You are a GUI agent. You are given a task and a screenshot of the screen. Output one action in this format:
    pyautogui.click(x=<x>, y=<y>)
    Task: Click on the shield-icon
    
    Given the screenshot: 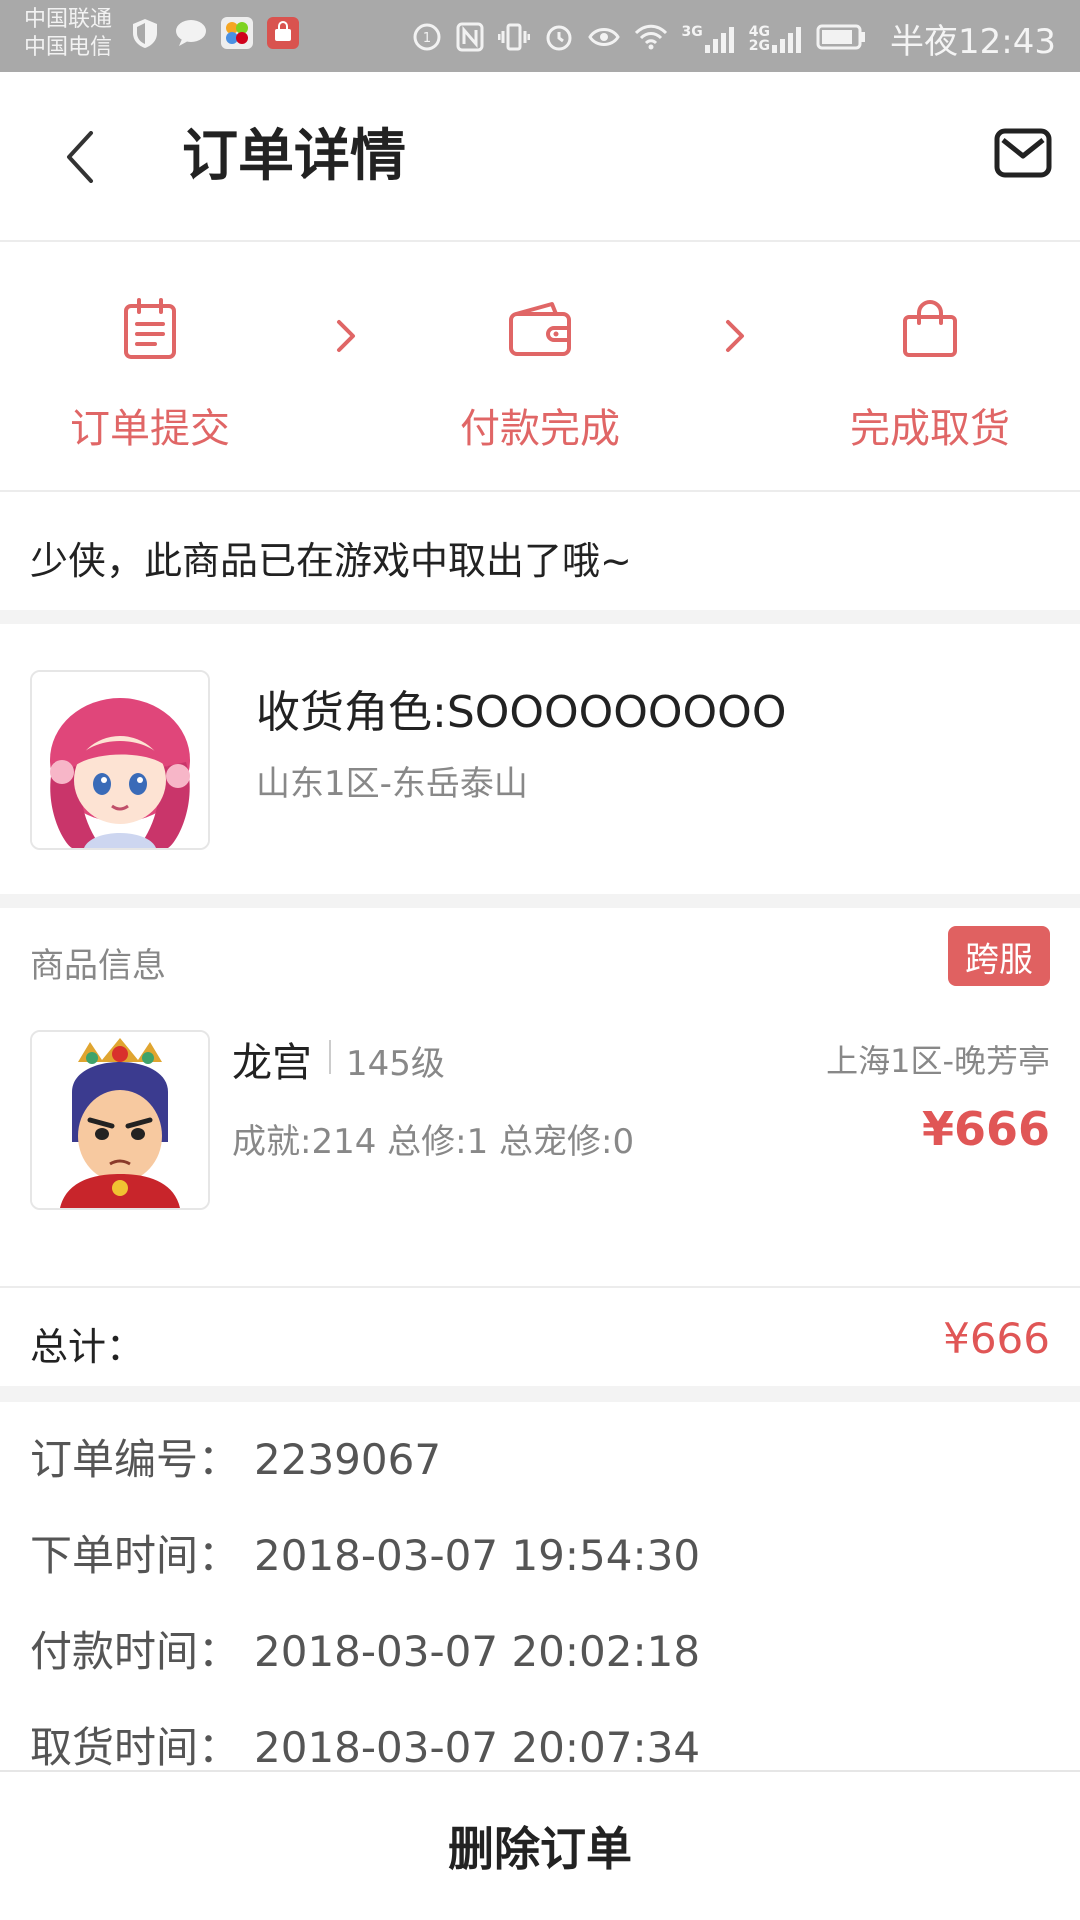 What is the action you would take?
    pyautogui.click(x=145, y=33)
    